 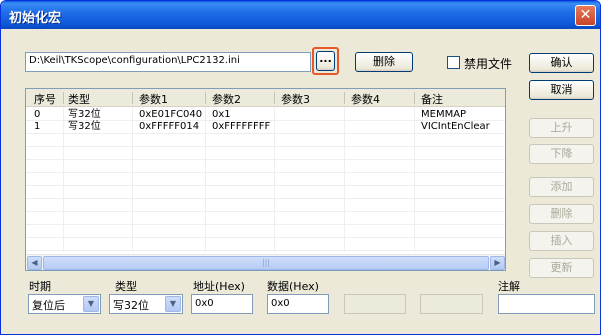 I want to click on title-bar: 初始化宏 ✕, so click(x=300, y=15).